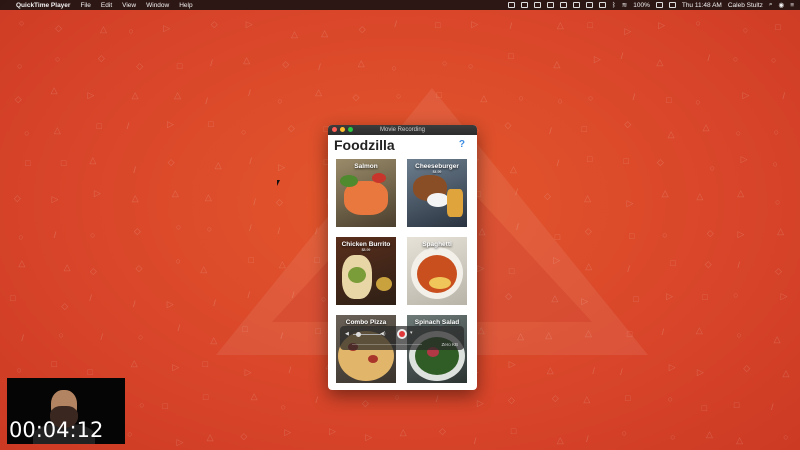 The image size is (800, 450). Describe the element at coordinates (462, 144) in the screenshot. I see `help-button: ?` at that location.